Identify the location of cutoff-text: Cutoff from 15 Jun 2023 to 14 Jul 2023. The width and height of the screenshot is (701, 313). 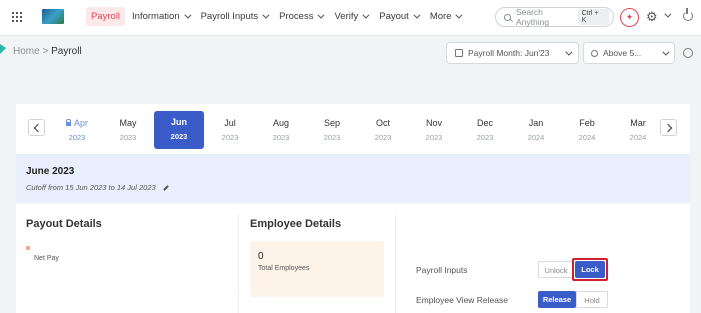
(97, 187).